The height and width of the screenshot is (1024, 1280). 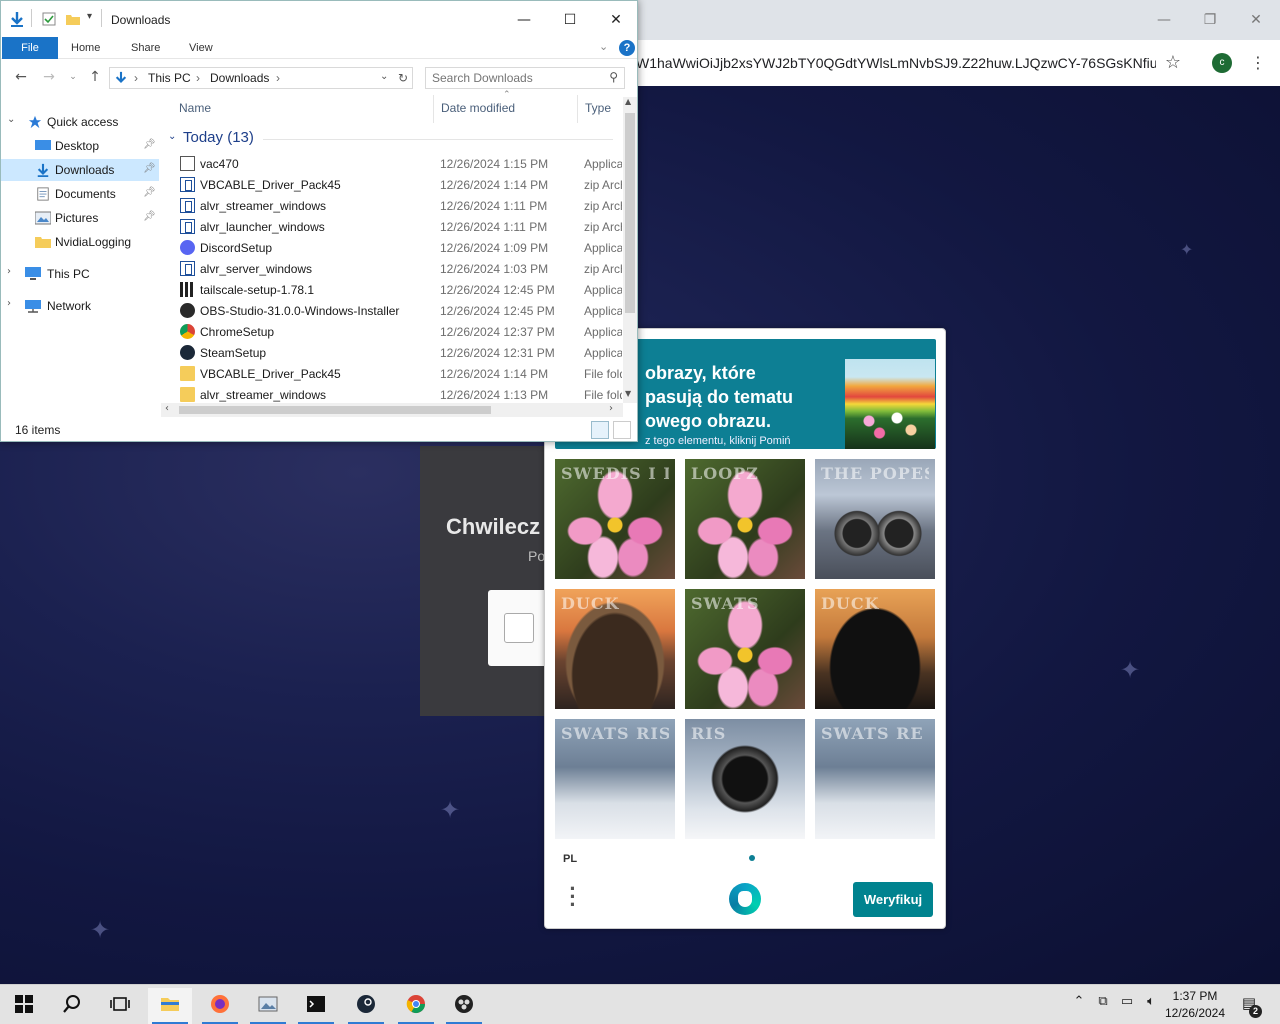 I want to click on ribbon-tab-view: View, so click(x=201, y=48).